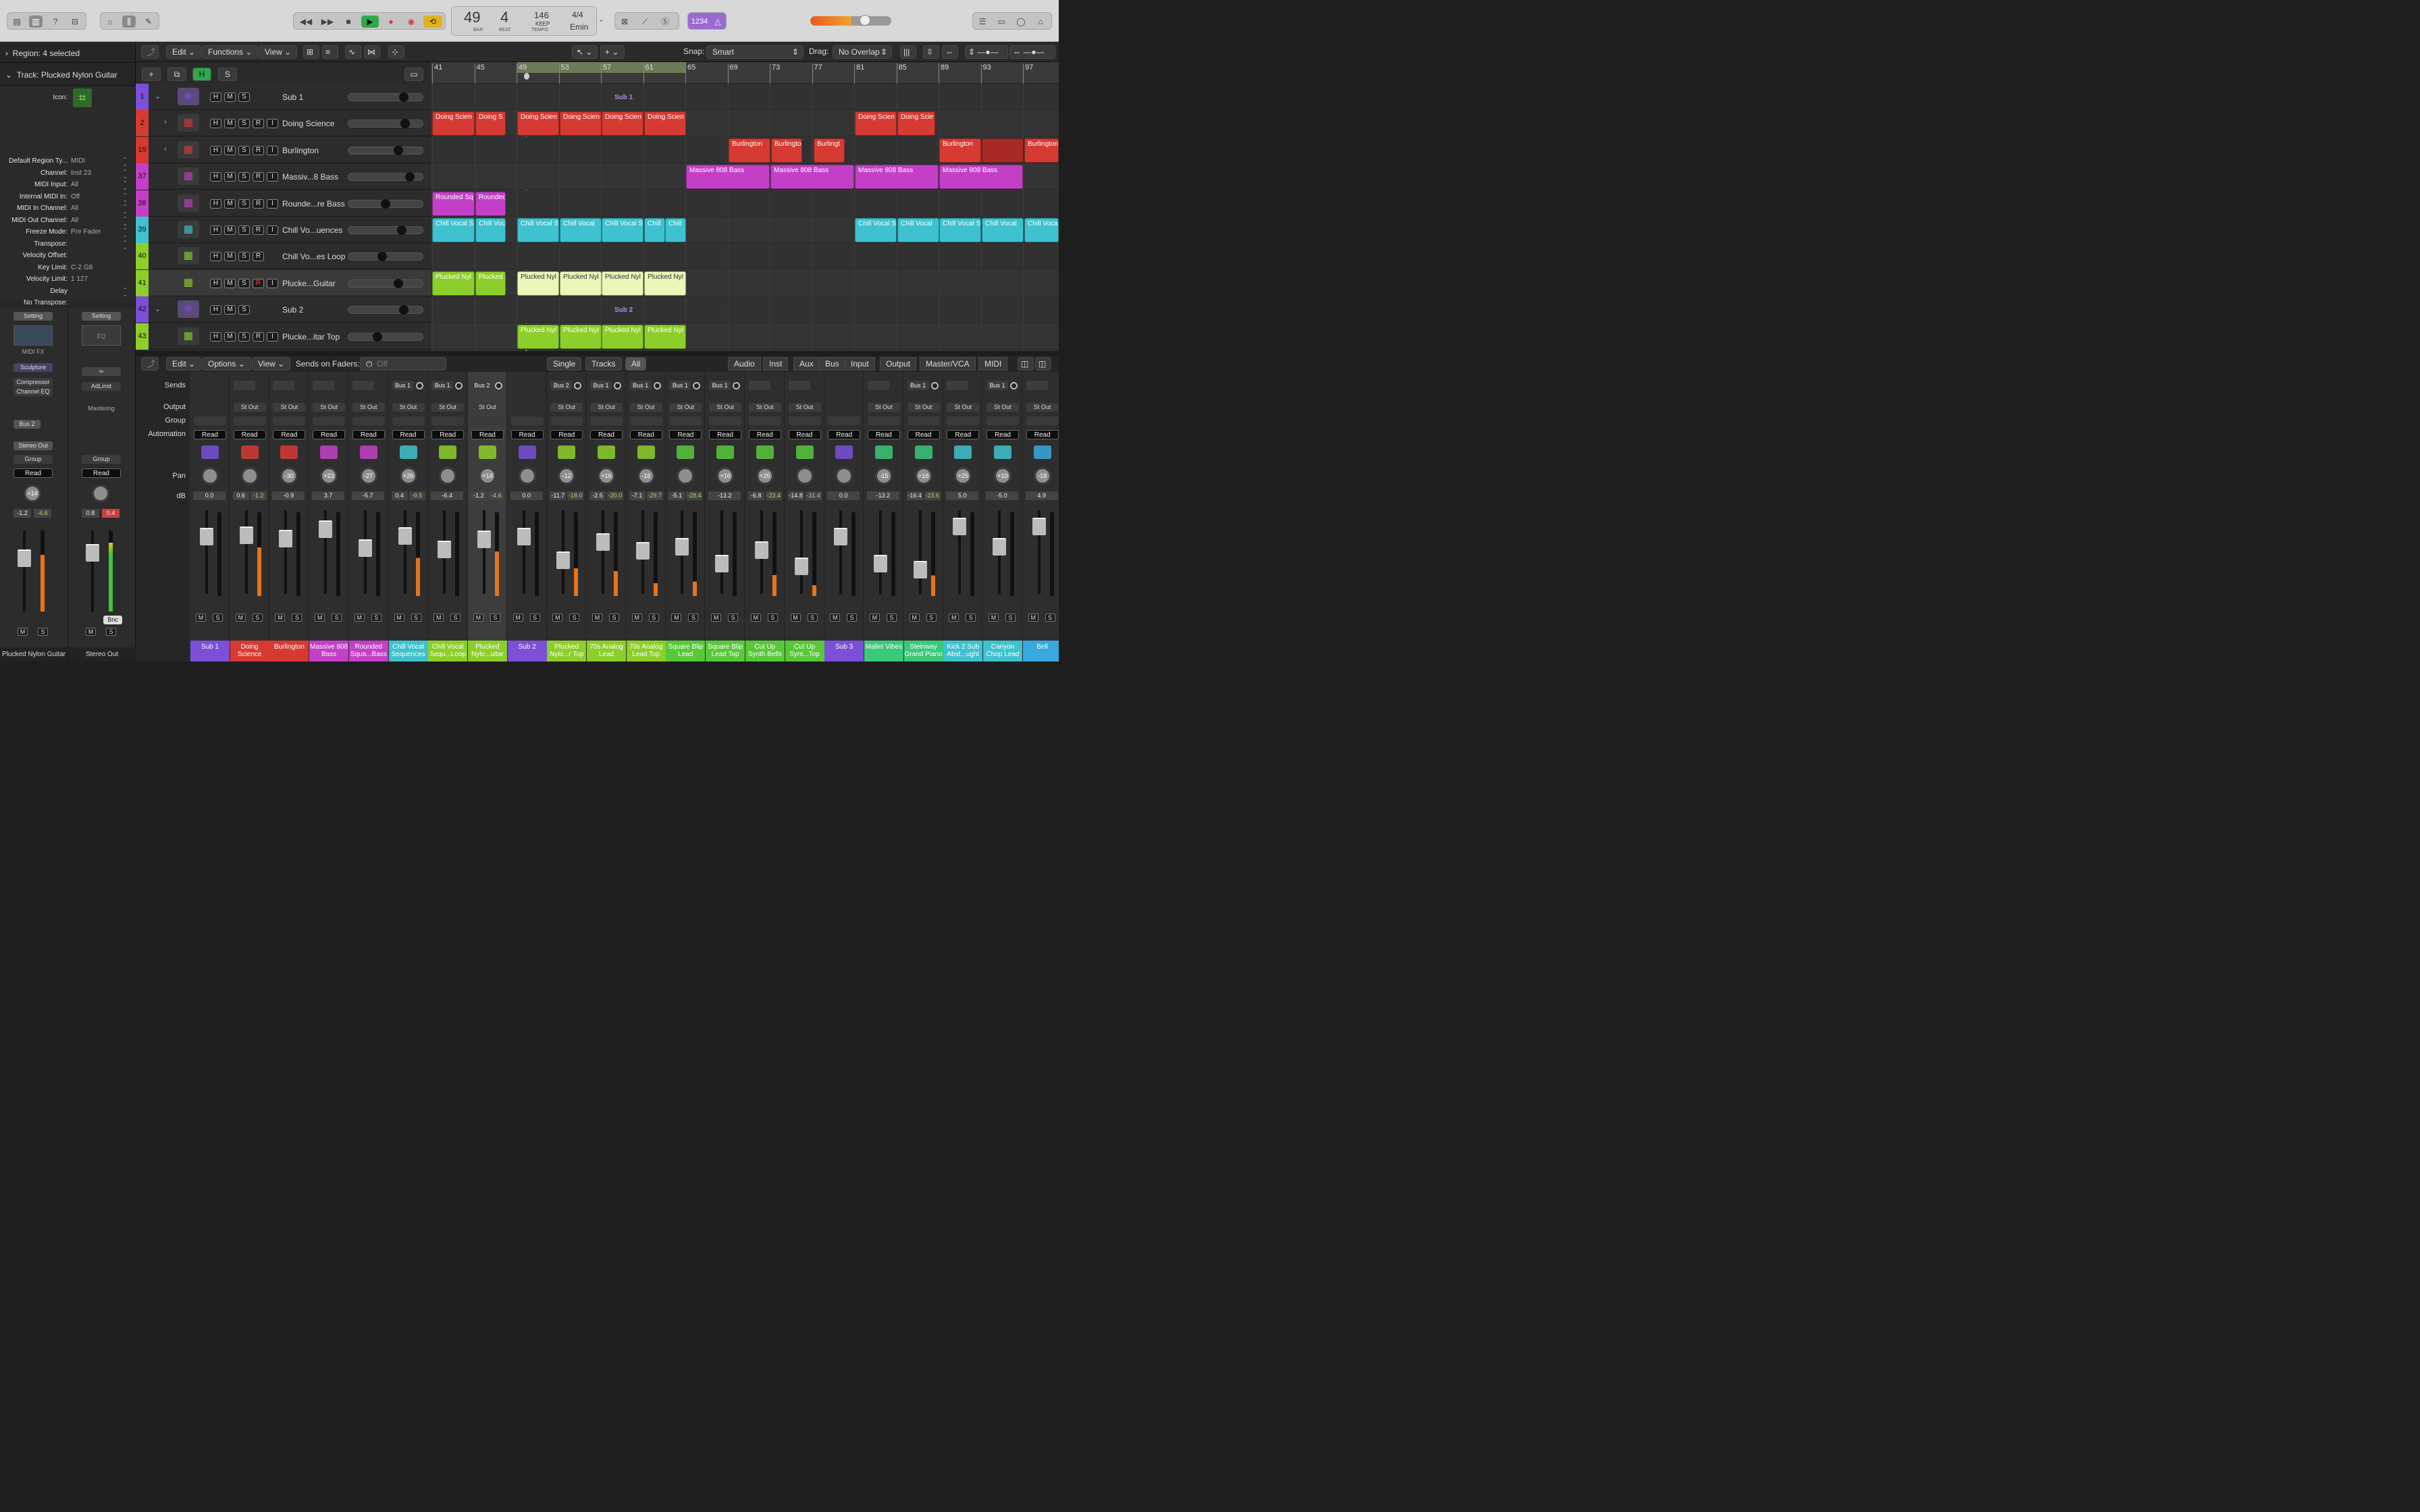 The width and height of the screenshot is (2420, 1512). Describe the element at coordinates (289, 476) in the screenshot. I see `pan-knob: -30` at that location.